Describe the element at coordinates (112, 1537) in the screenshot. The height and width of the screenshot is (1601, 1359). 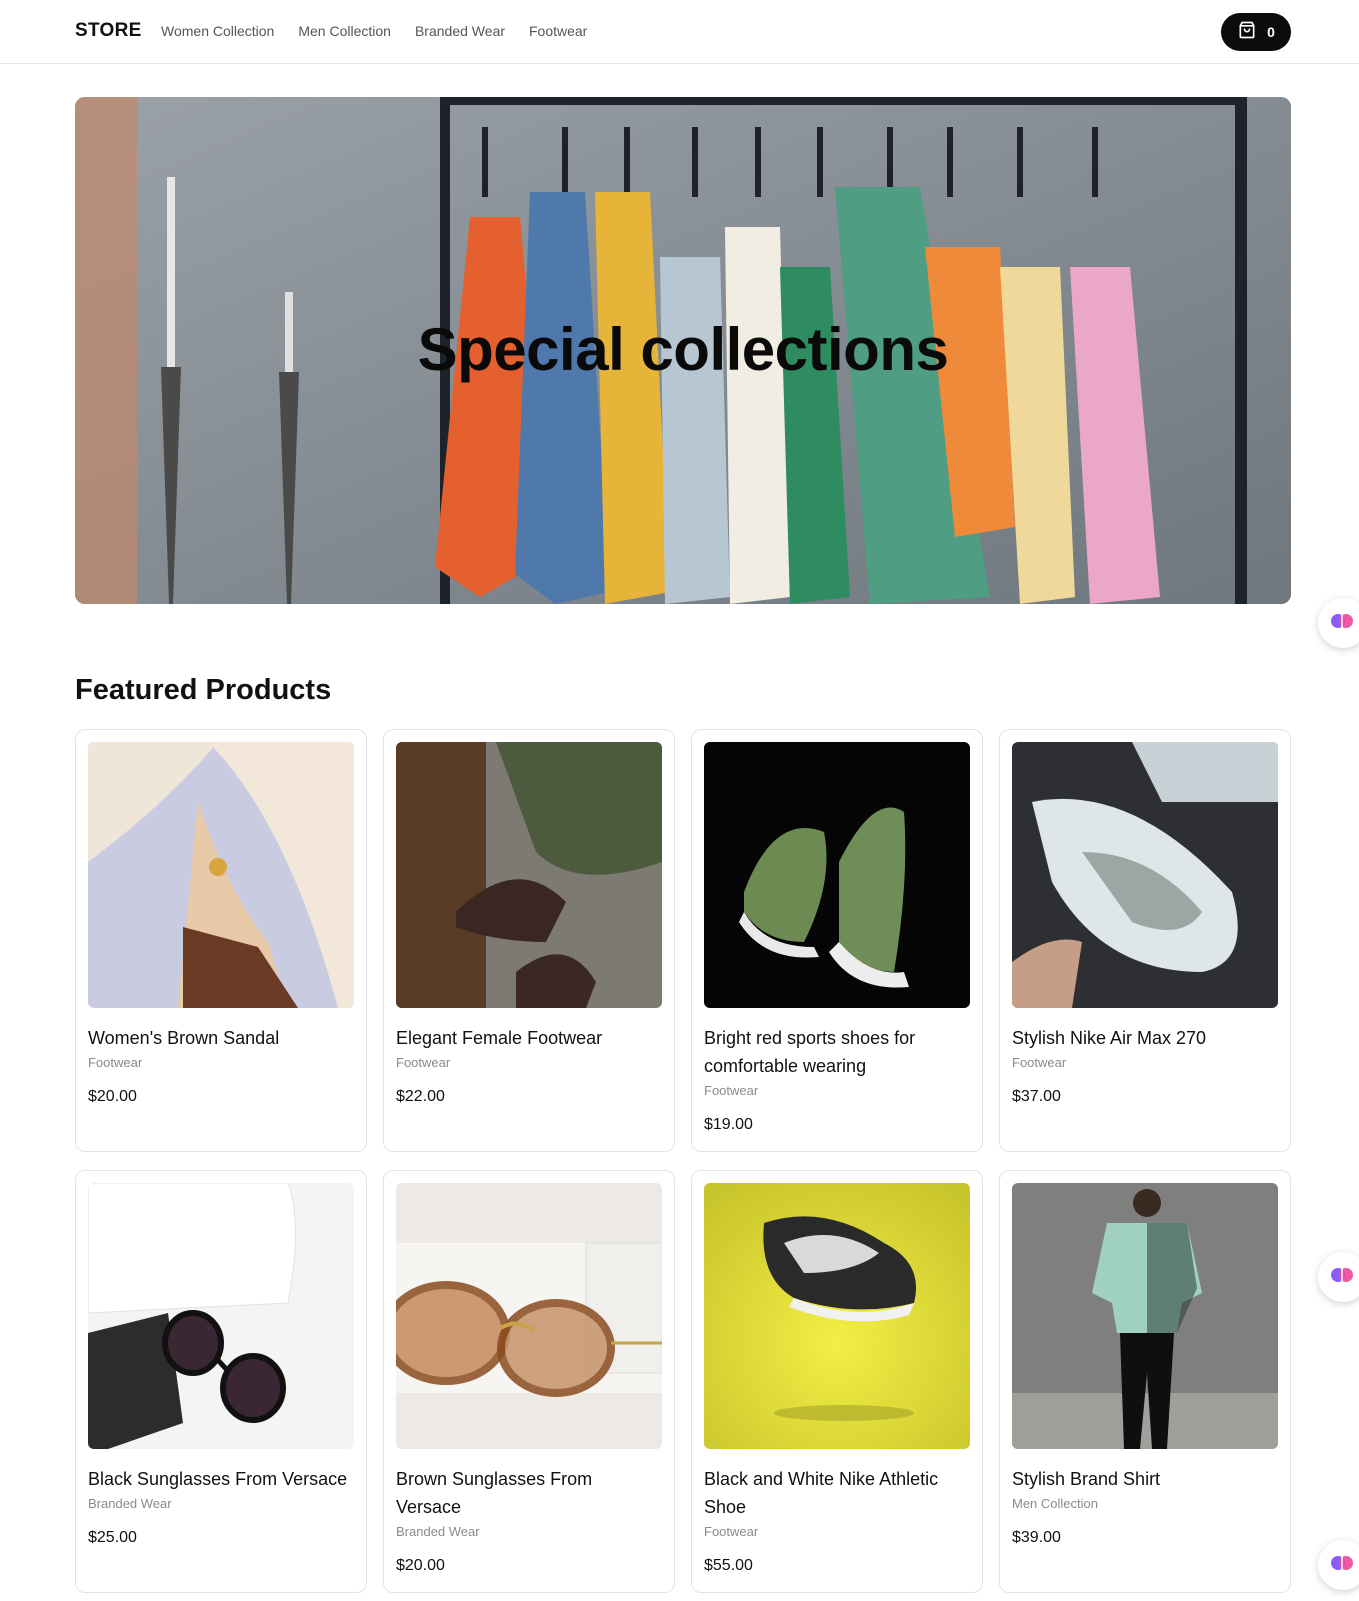
I see `product-price: $25.00` at that location.